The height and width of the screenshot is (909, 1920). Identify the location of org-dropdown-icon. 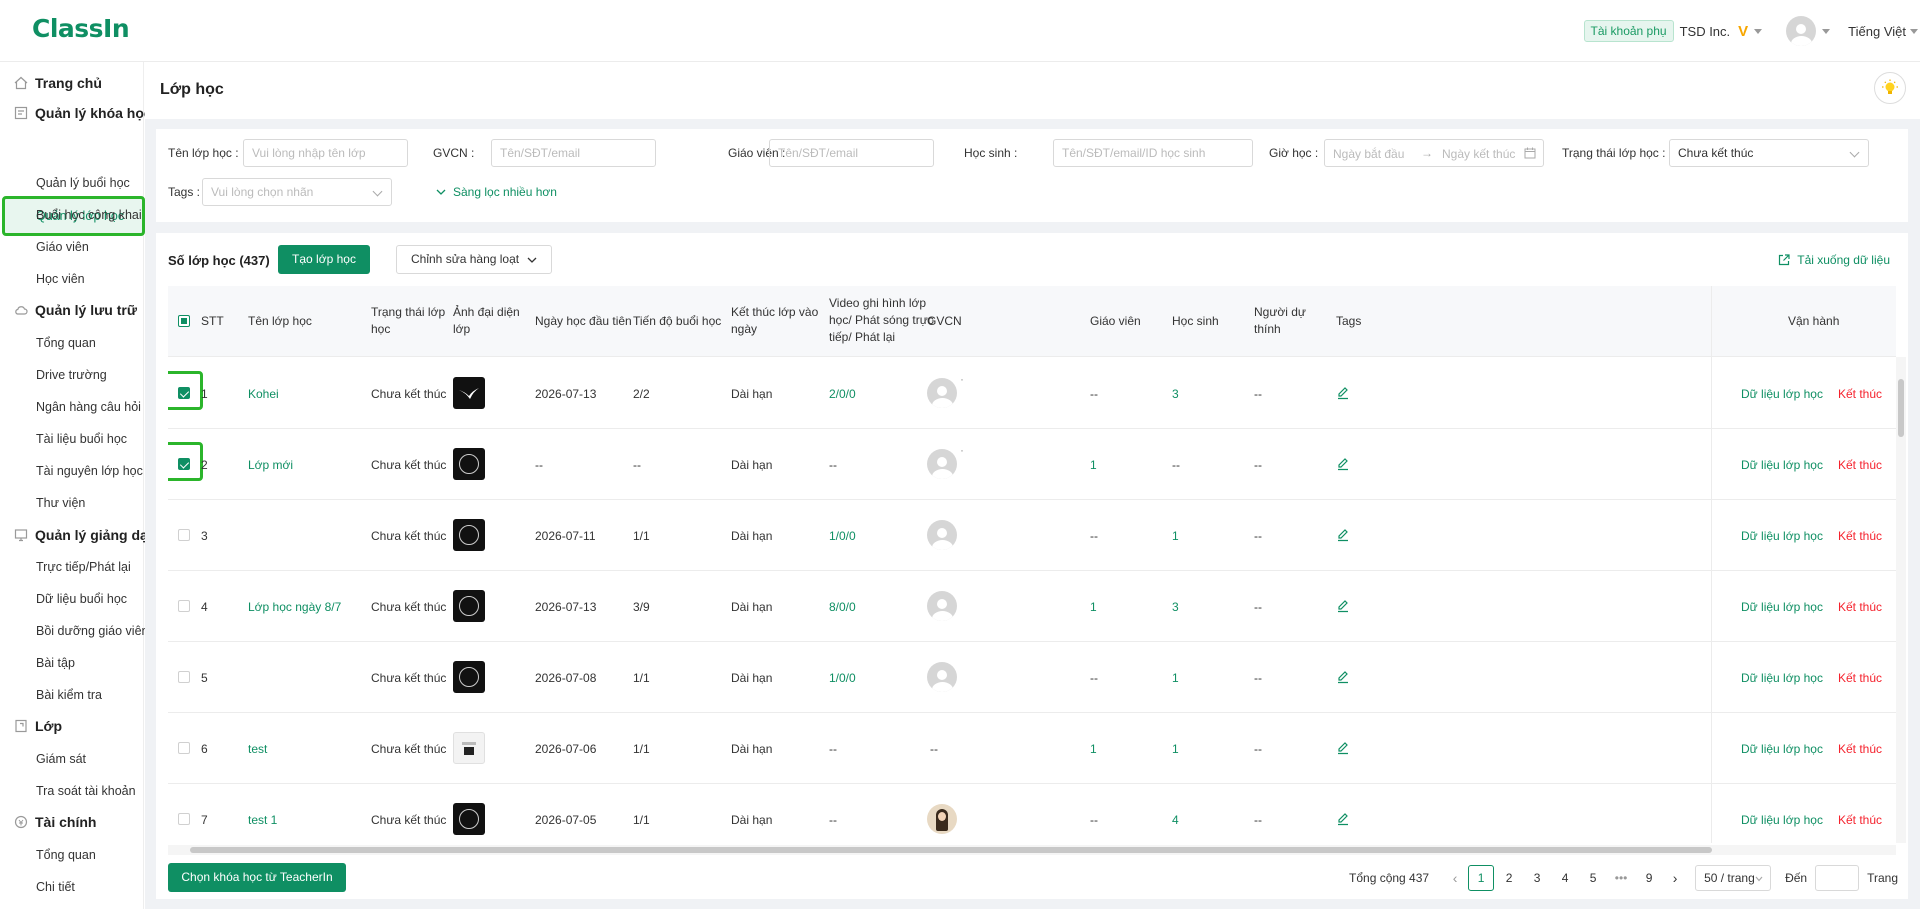
(1758, 31).